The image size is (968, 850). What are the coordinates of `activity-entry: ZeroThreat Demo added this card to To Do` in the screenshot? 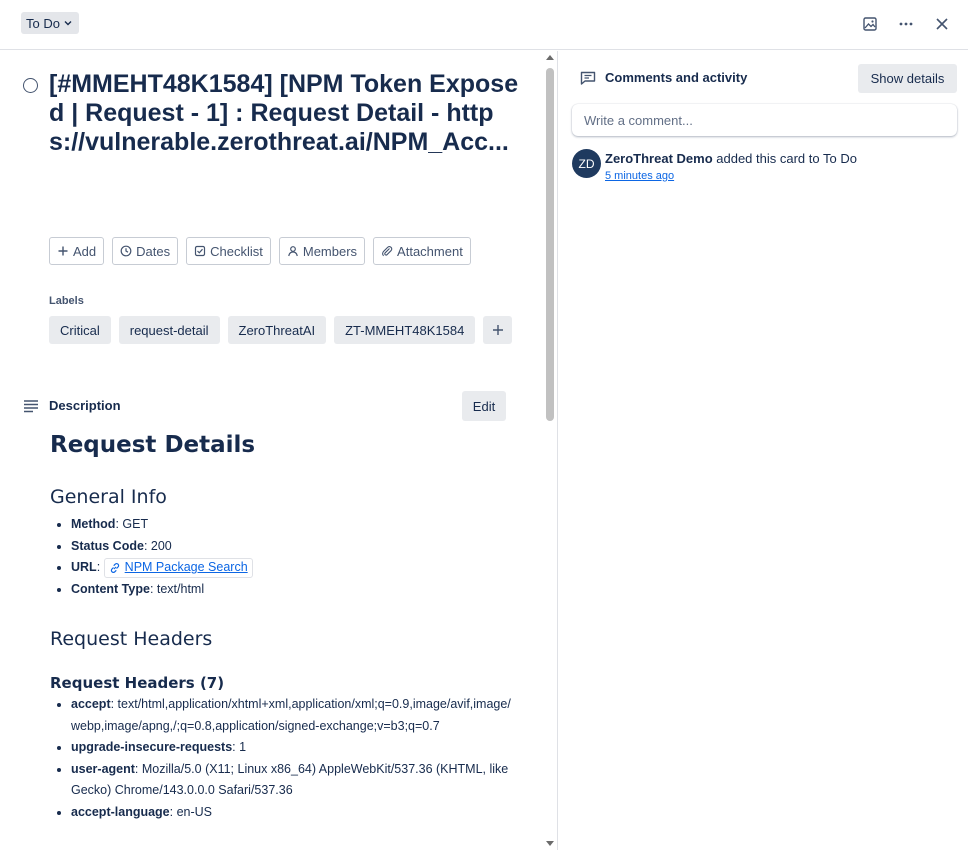 It's located at (731, 158).